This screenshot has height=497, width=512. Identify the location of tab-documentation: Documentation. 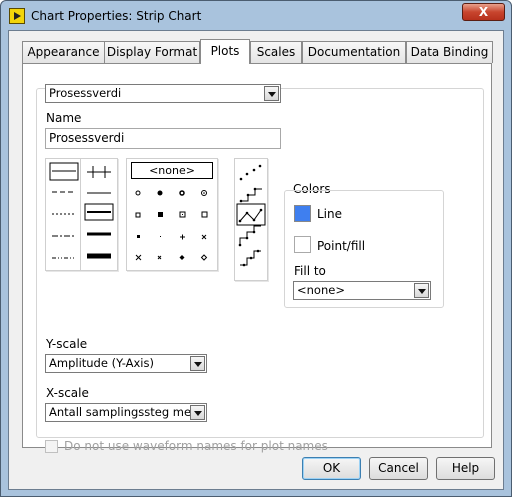
(354, 52).